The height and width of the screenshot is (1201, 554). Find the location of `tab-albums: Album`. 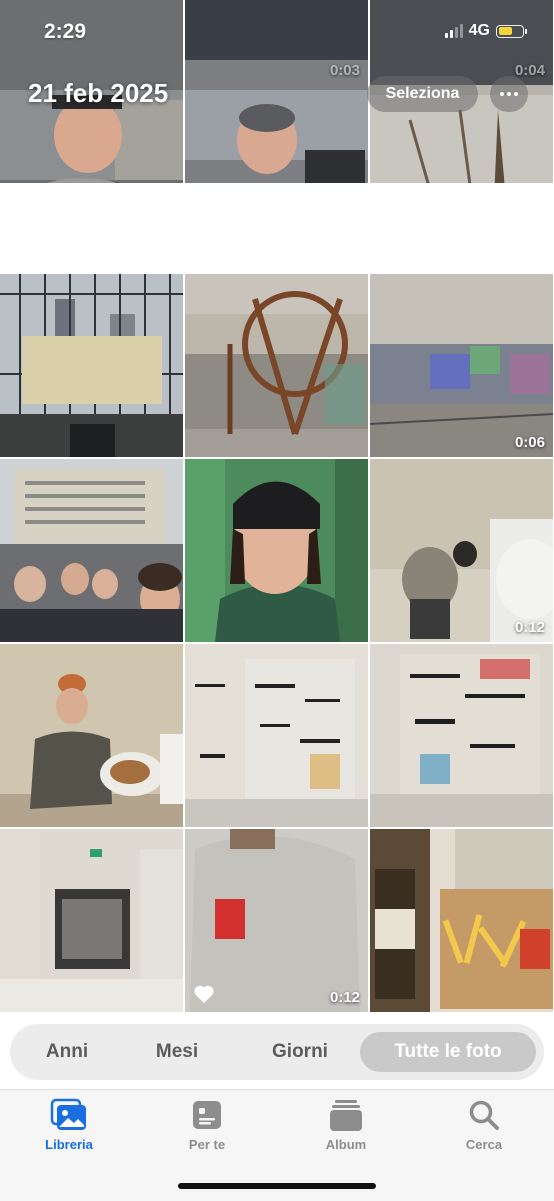

tab-albums: Album is located at coordinates (346, 1124).